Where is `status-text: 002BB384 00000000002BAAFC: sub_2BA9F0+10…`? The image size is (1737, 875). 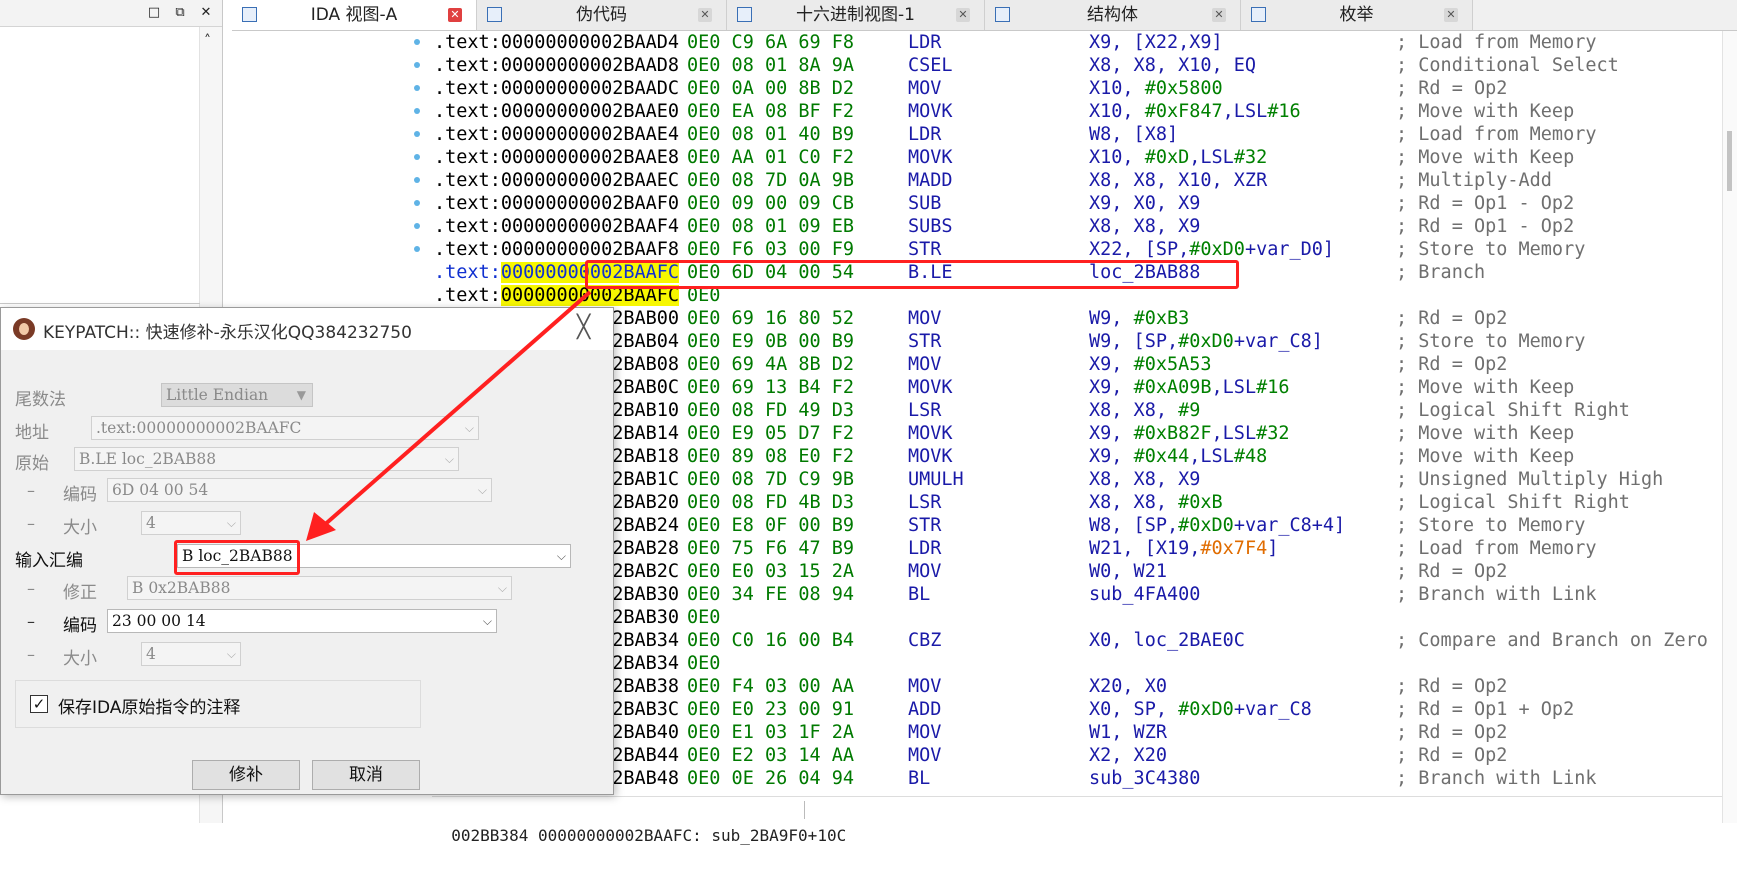
status-text: 002BB384 00000000002BAAFC: sub_2BA9F0+10… is located at coordinates (649, 835).